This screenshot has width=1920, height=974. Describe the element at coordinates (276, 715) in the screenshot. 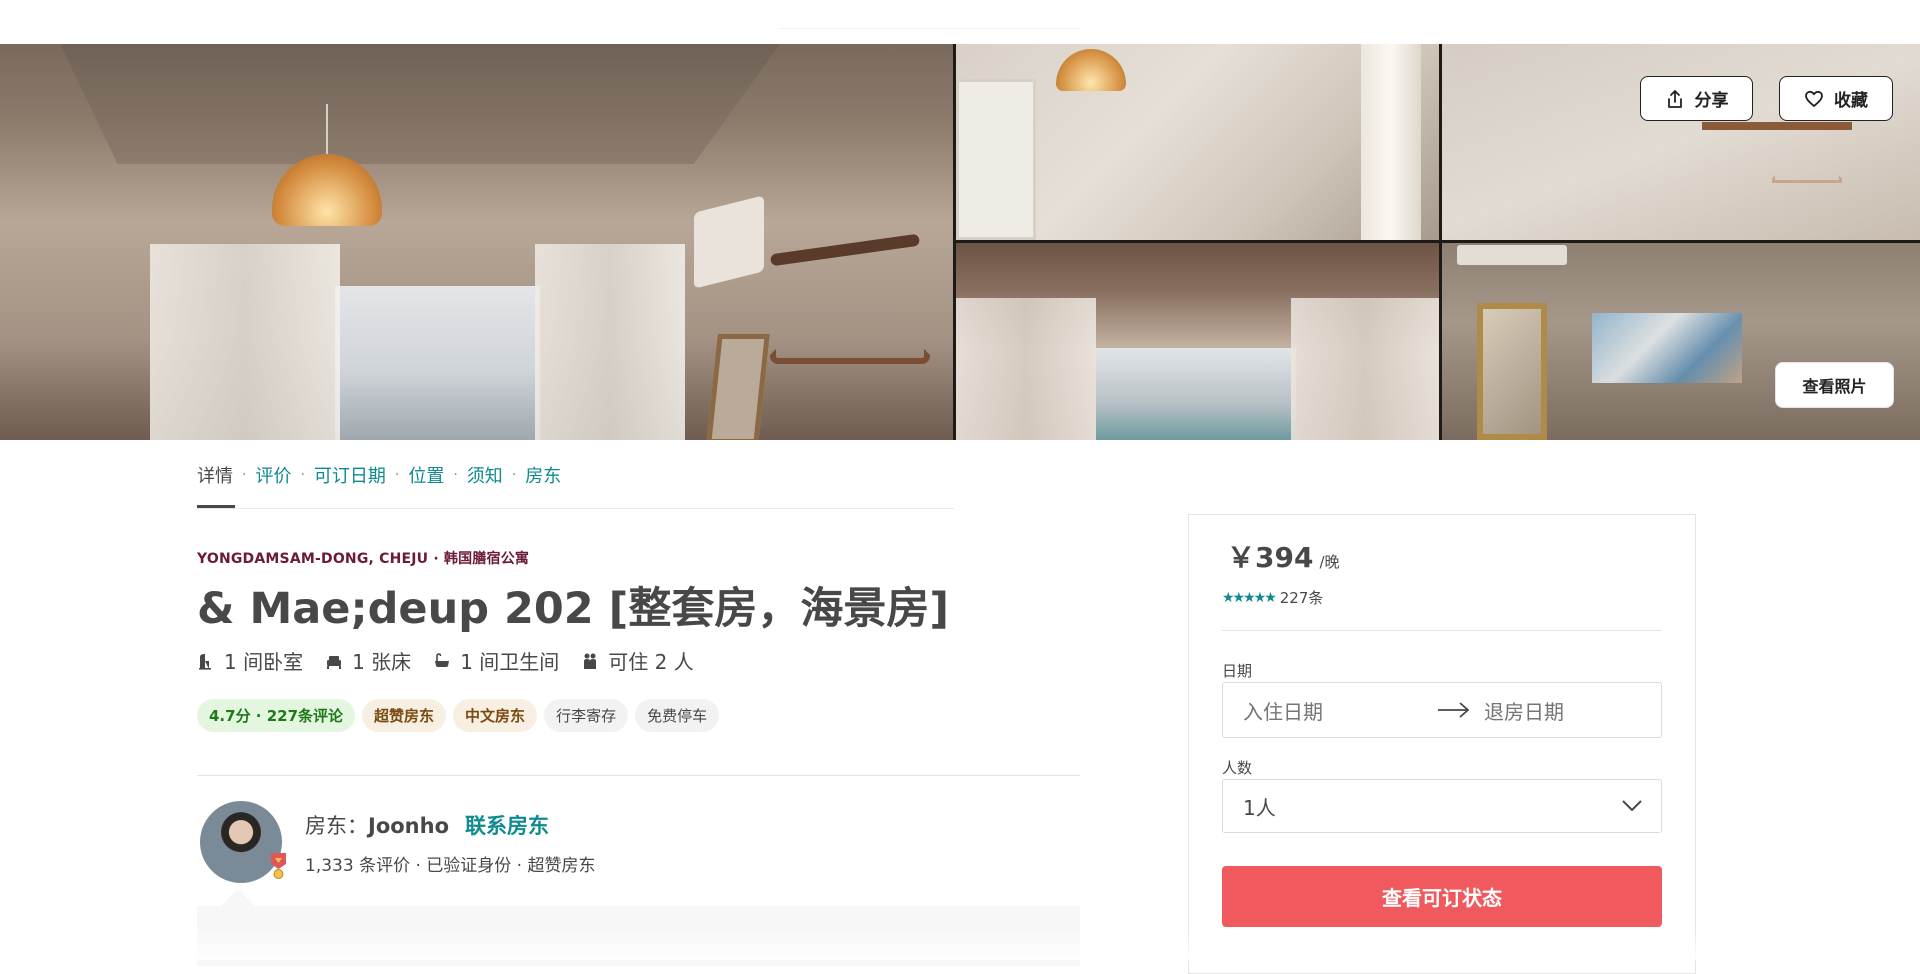

I see `rating-tag: 4.7分 · 227条评论` at that location.